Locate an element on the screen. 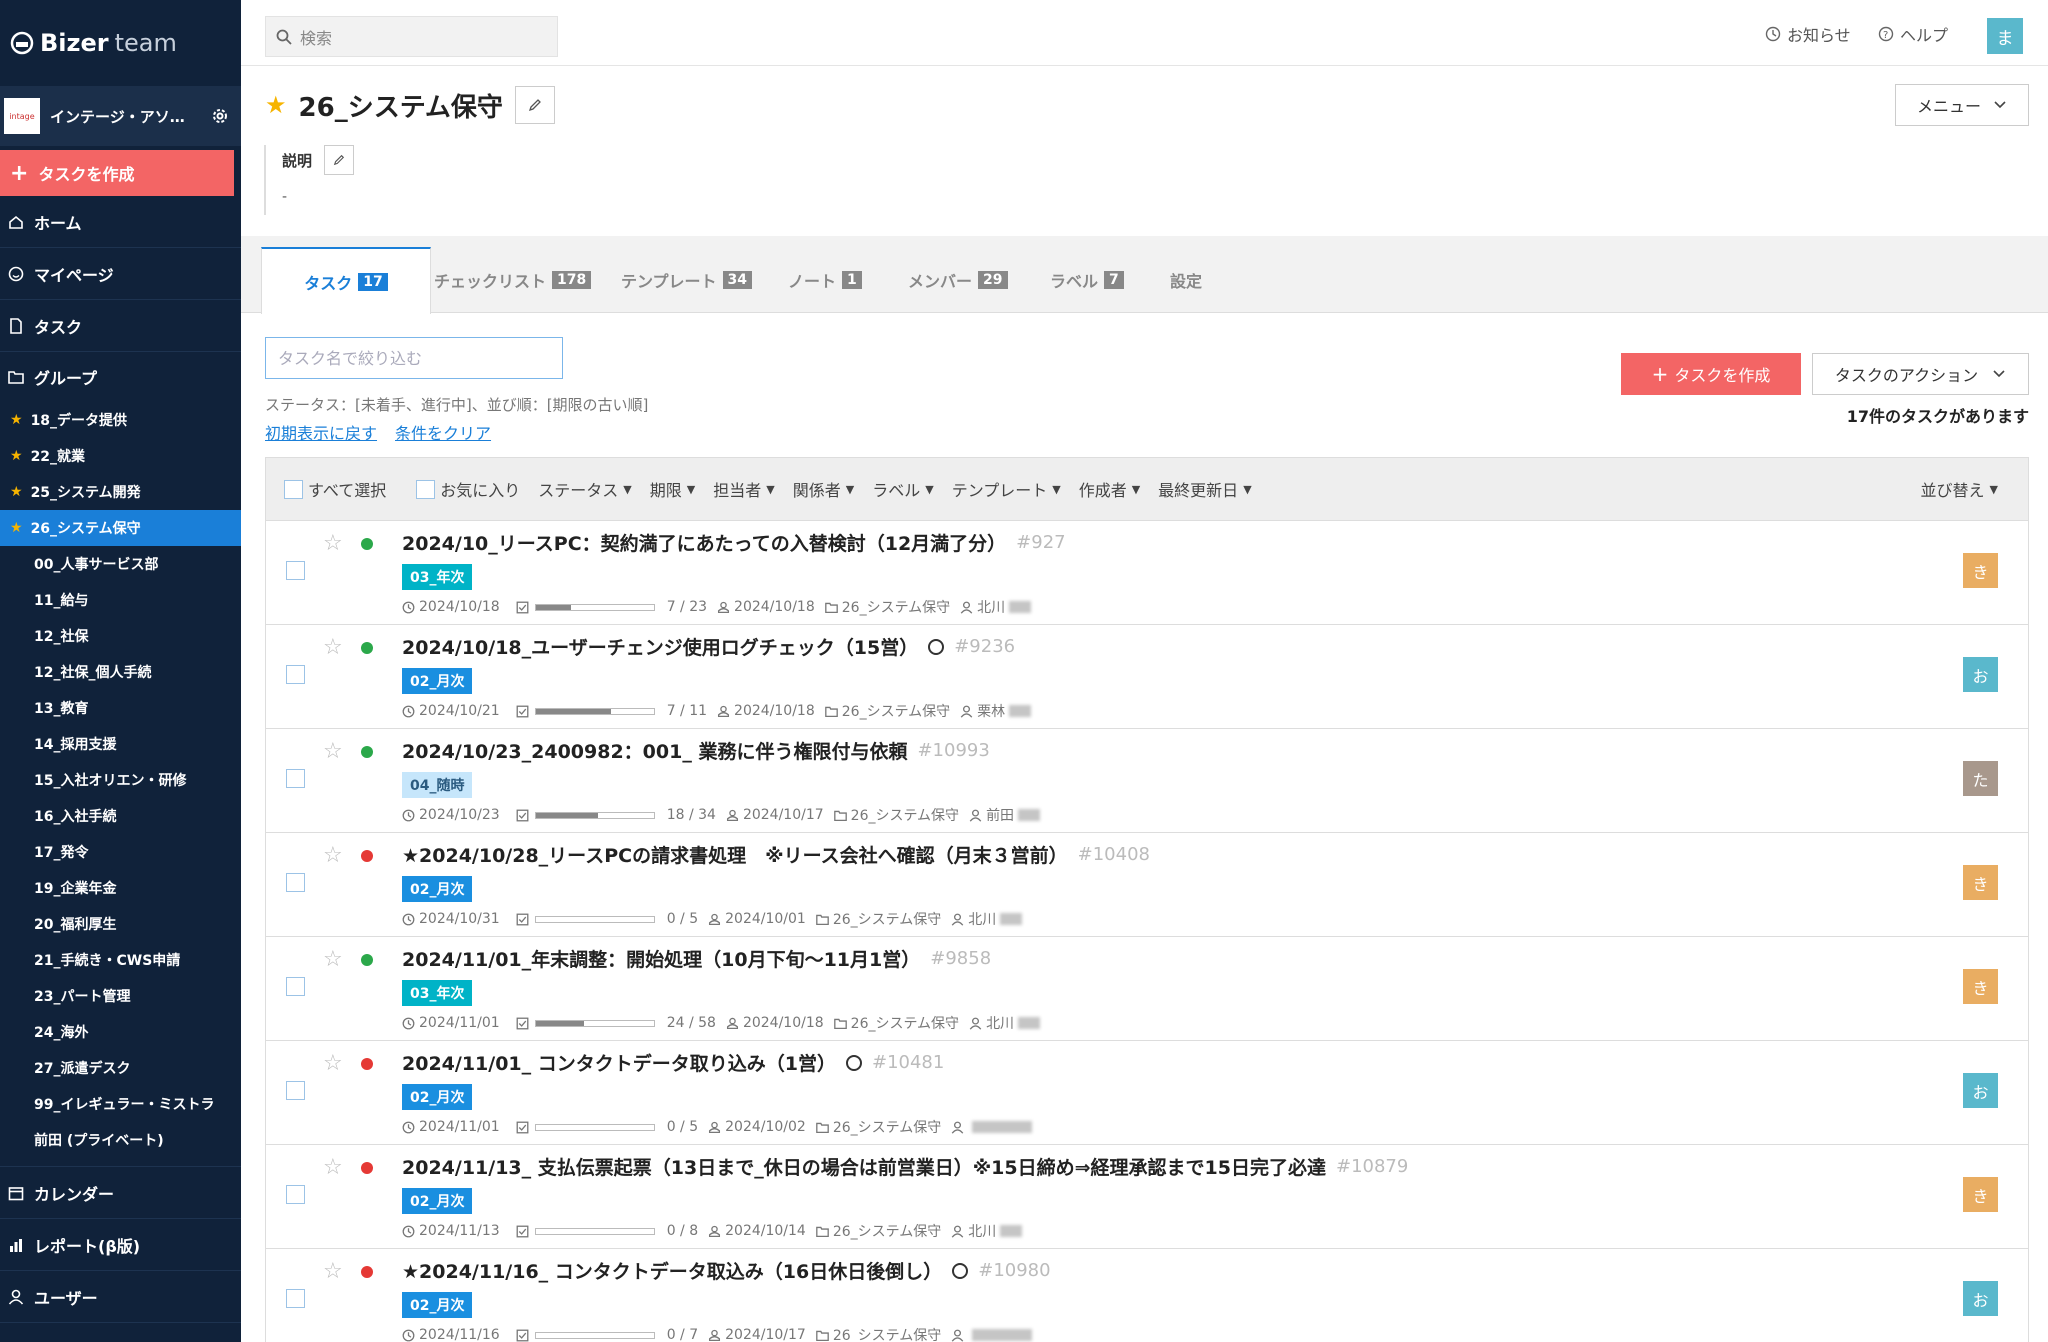  column-filter-3: 関係者 ▼ is located at coordinates (823, 489).